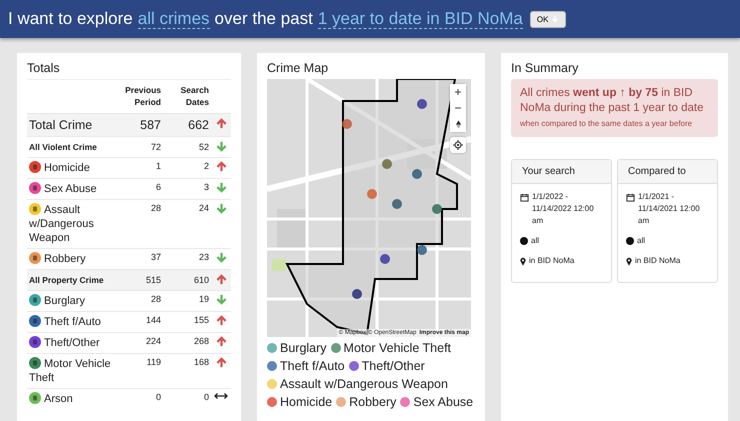 The height and width of the screenshot is (421, 740). What do you see at coordinates (70, 189) in the screenshot?
I see `crime-label: Sex Abuse` at bounding box center [70, 189].